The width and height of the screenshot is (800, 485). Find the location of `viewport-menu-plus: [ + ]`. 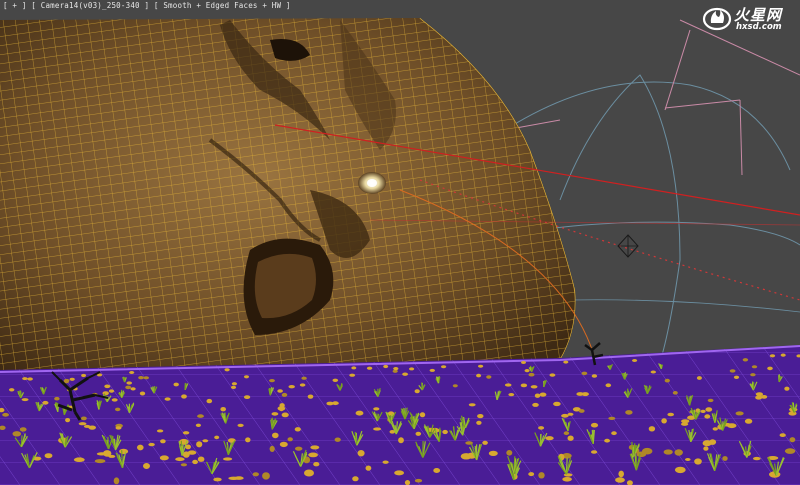

viewport-menu-plus: [ + ] is located at coordinates (15, 5).